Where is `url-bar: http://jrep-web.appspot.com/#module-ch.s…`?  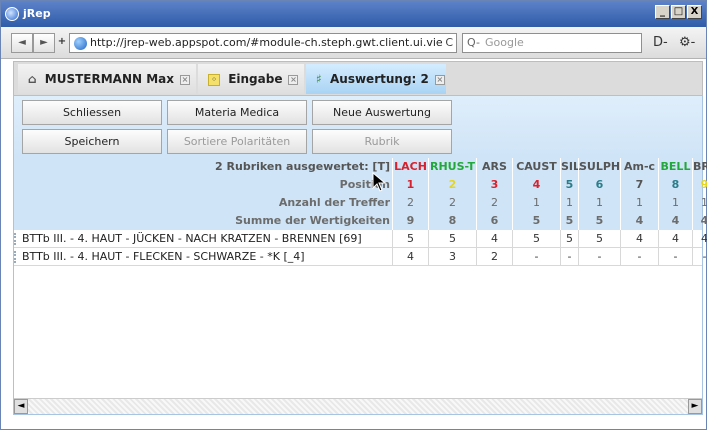
url-bar: http://jrep-web.appspot.com/#module-ch.s… is located at coordinates (263, 43).